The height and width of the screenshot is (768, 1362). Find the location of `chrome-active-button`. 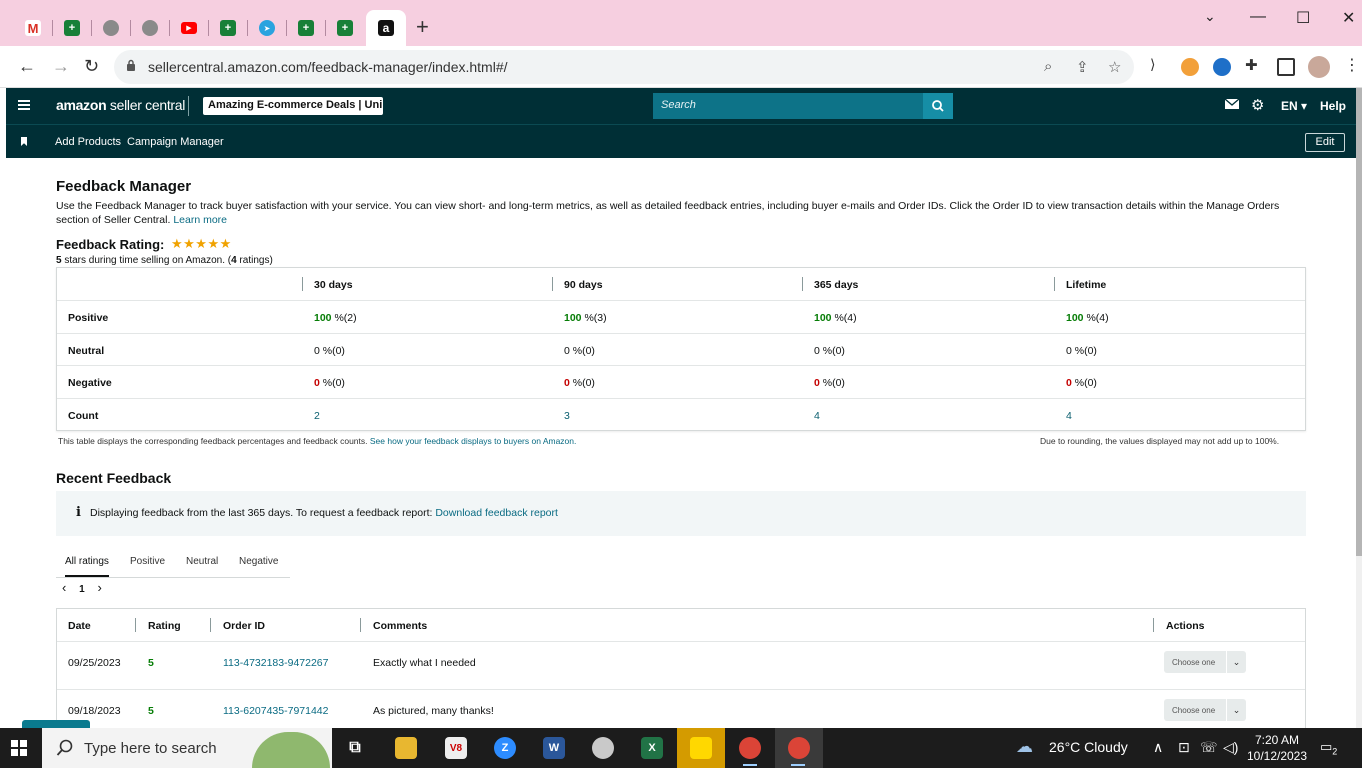

chrome-active-button is located at coordinates (799, 748).